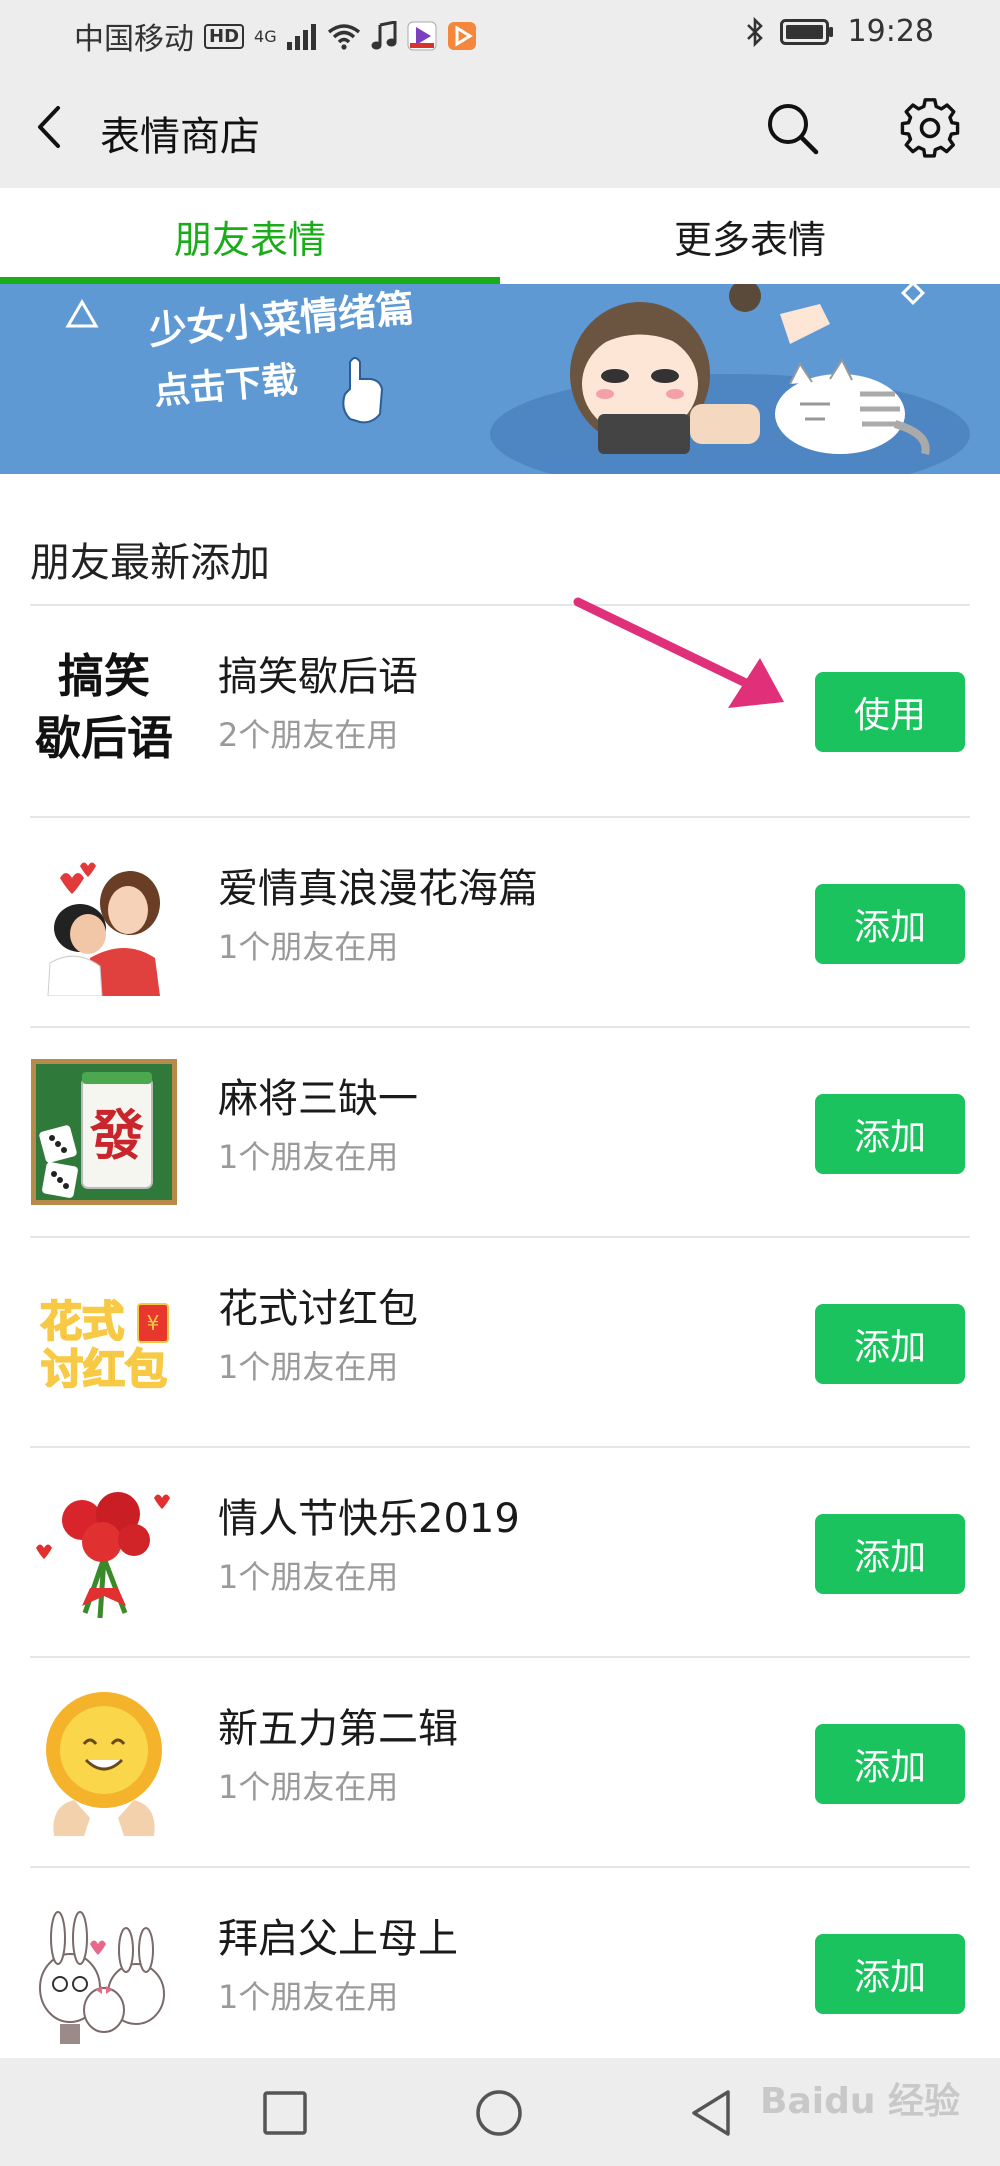 The image size is (1000, 2166). Describe the element at coordinates (500, 1133) in the screenshot. I see `list-item: 發 麻将三缺一 1个朋友在用 添加` at that location.